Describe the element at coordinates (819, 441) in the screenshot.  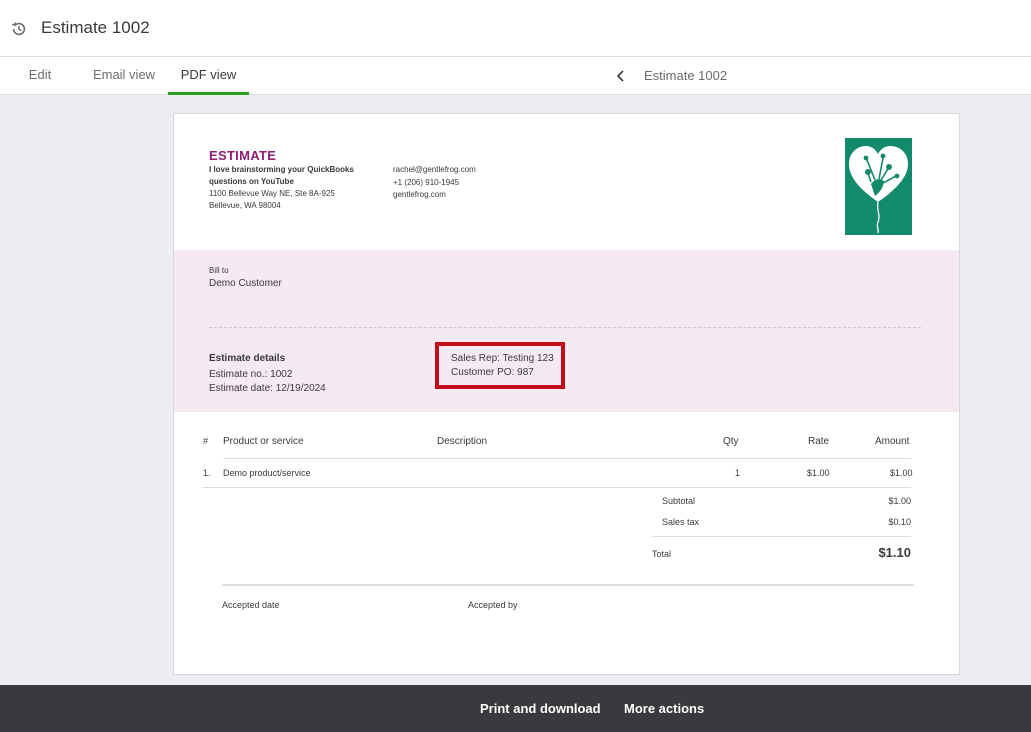
I see `column-header-rate: Rate` at that location.